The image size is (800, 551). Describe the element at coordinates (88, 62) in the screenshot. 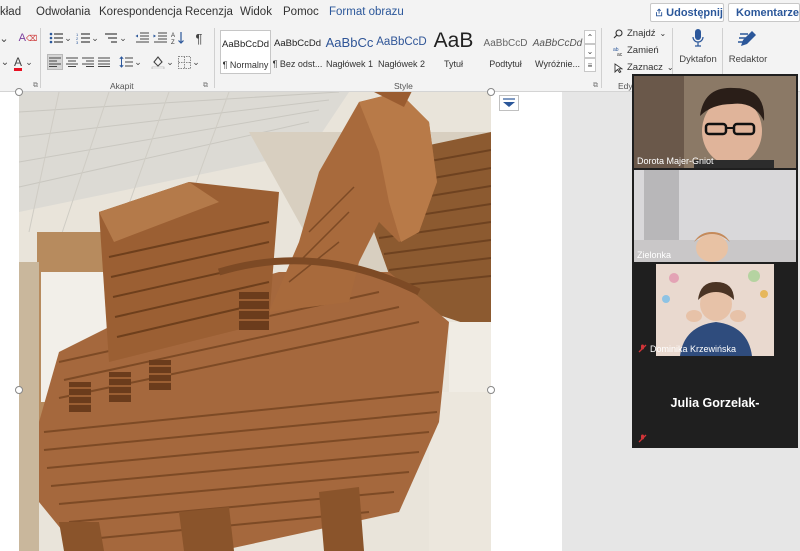

I see `align-right-icon` at that location.